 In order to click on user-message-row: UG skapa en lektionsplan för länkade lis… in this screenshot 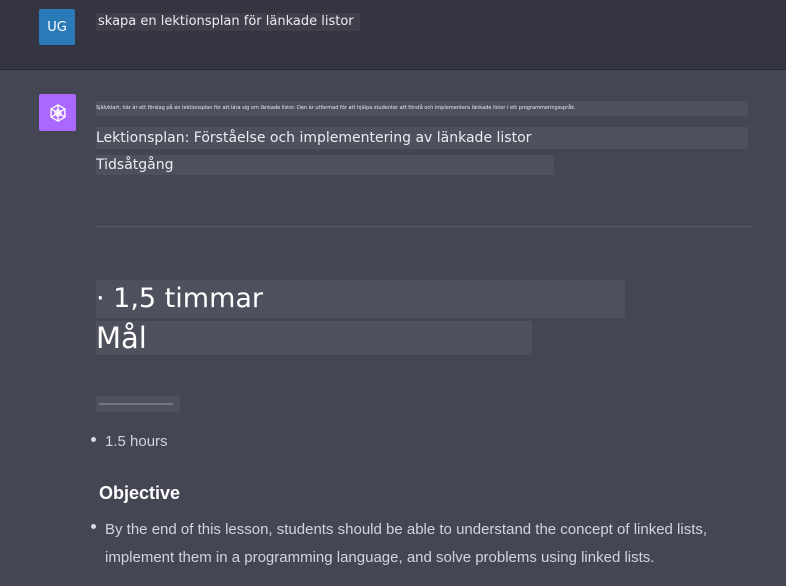, I will do `click(393, 35)`.